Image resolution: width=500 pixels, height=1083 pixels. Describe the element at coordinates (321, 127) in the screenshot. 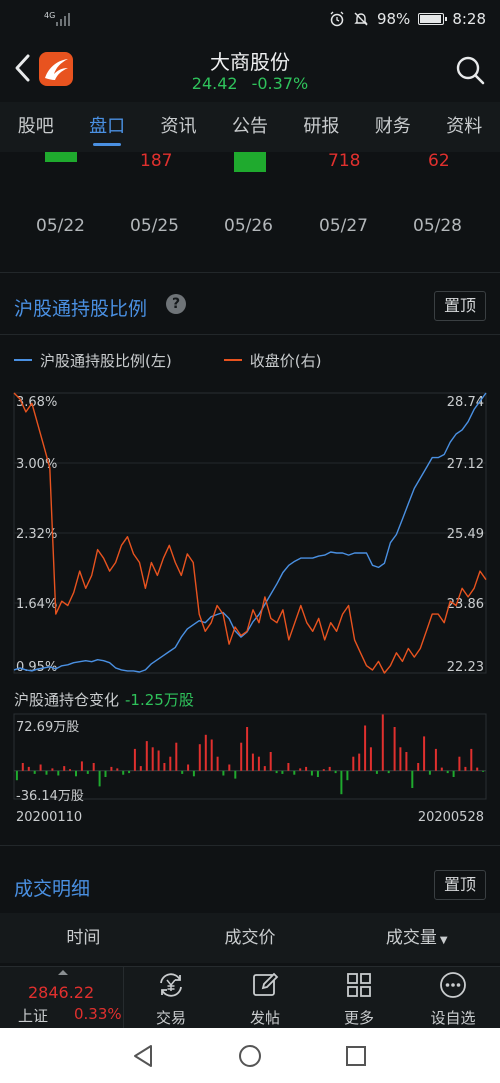

I see `tab-research: 研报` at that location.